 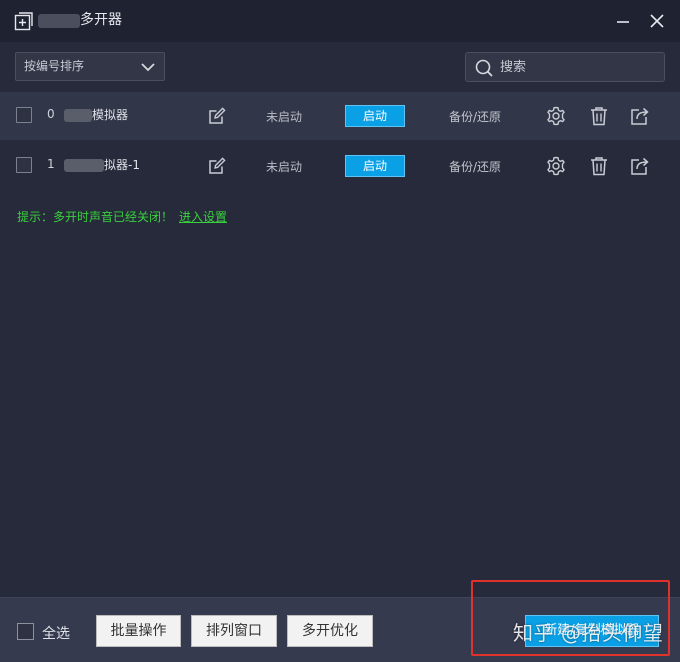 I want to click on search-box, so click(x=565, y=67).